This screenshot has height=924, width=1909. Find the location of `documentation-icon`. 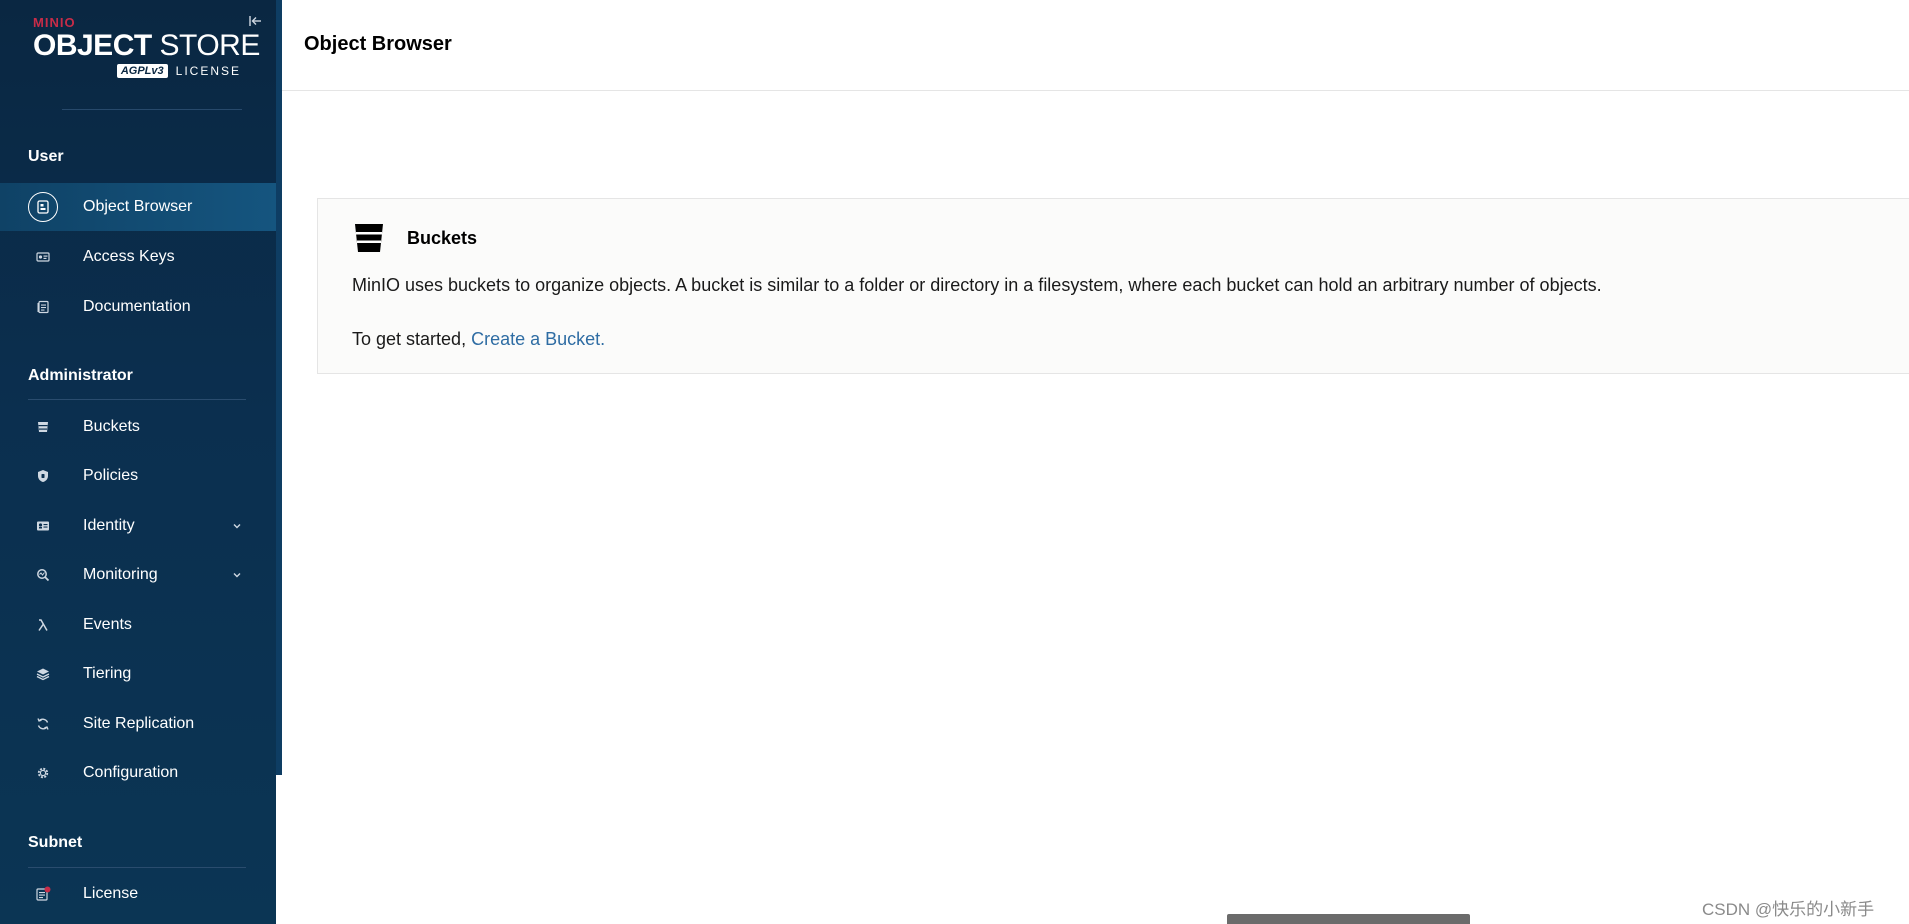

documentation-icon is located at coordinates (43, 307).